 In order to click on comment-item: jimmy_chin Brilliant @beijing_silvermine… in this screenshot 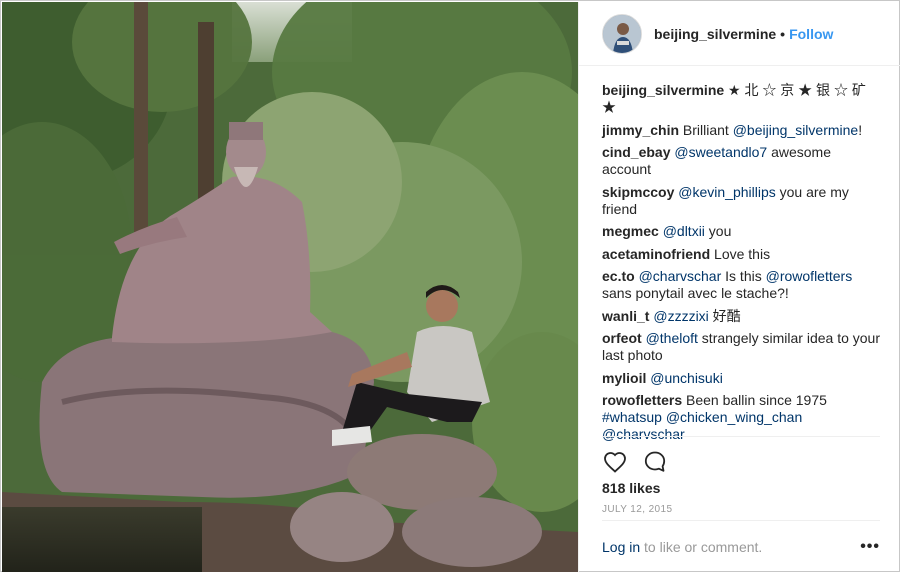, I will do `click(742, 130)`.